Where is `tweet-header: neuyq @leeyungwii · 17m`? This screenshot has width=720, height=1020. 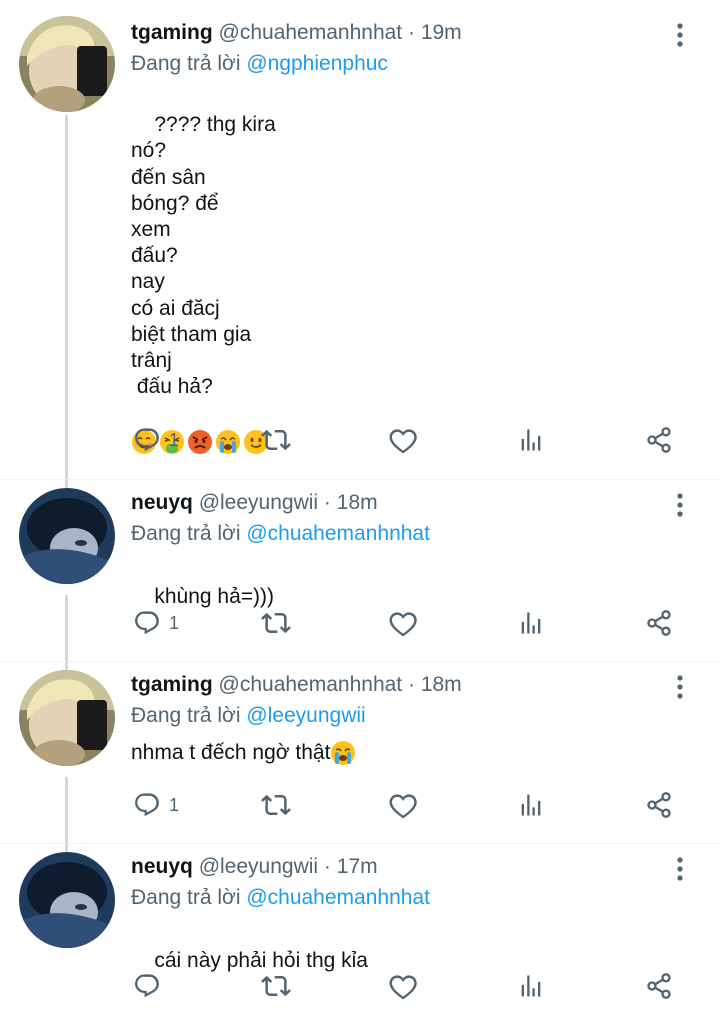
tweet-header: neuyq @leeyungwii · 17m is located at coordinates (254, 867).